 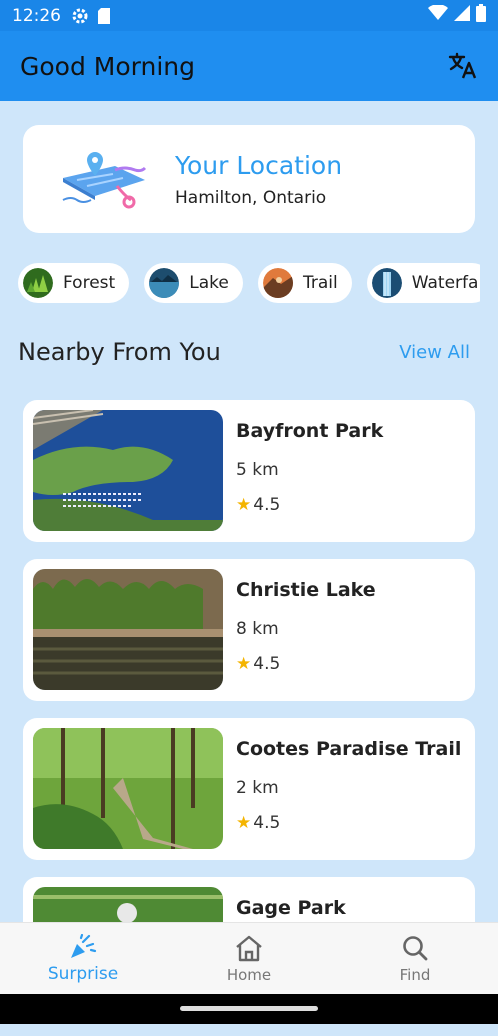 I want to click on home-icon, so click(x=249, y=948).